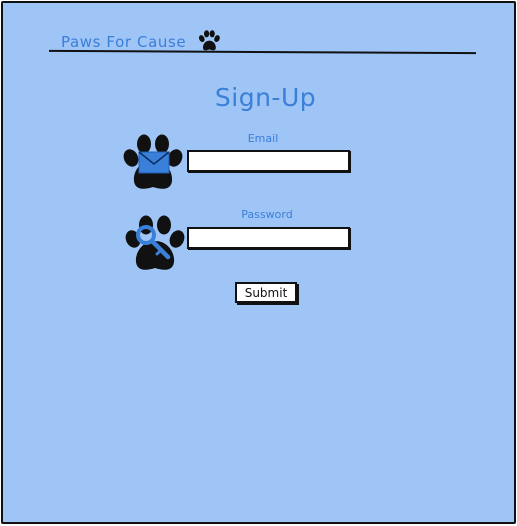 This screenshot has width=517, height=526. What do you see at coordinates (209, 43) in the screenshot?
I see `paw-icon` at bounding box center [209, 43].